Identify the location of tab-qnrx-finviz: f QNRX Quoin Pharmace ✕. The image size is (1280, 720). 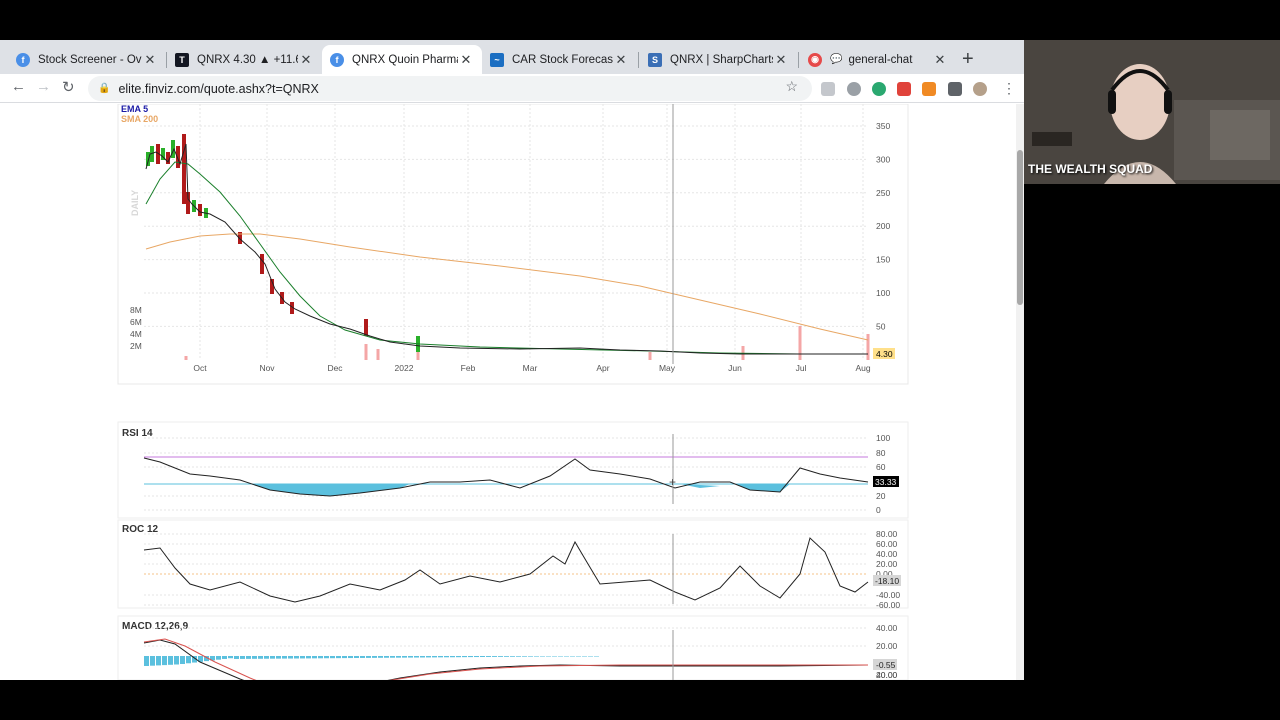
(402, 59).